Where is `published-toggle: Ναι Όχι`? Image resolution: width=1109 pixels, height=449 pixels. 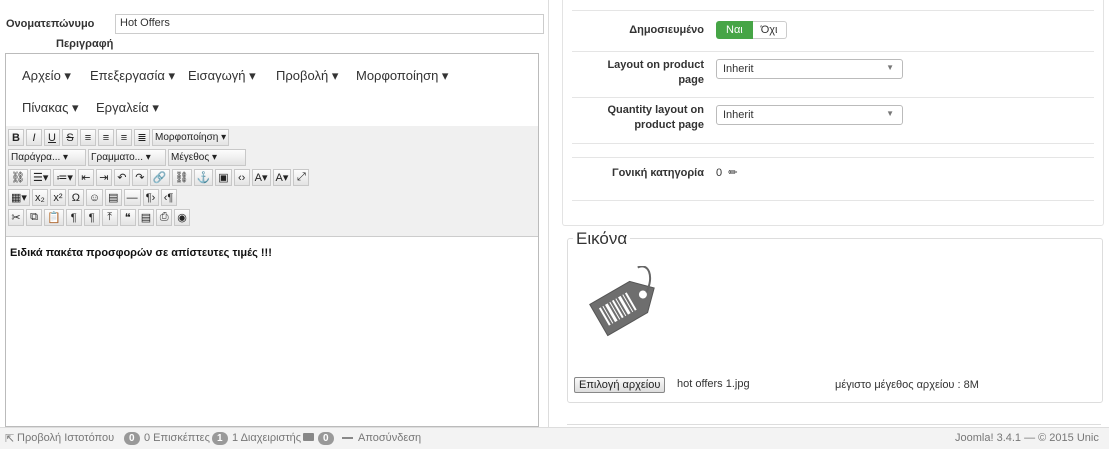
published-toggle: Ναι Όχι is located at coordinates (751, 30).